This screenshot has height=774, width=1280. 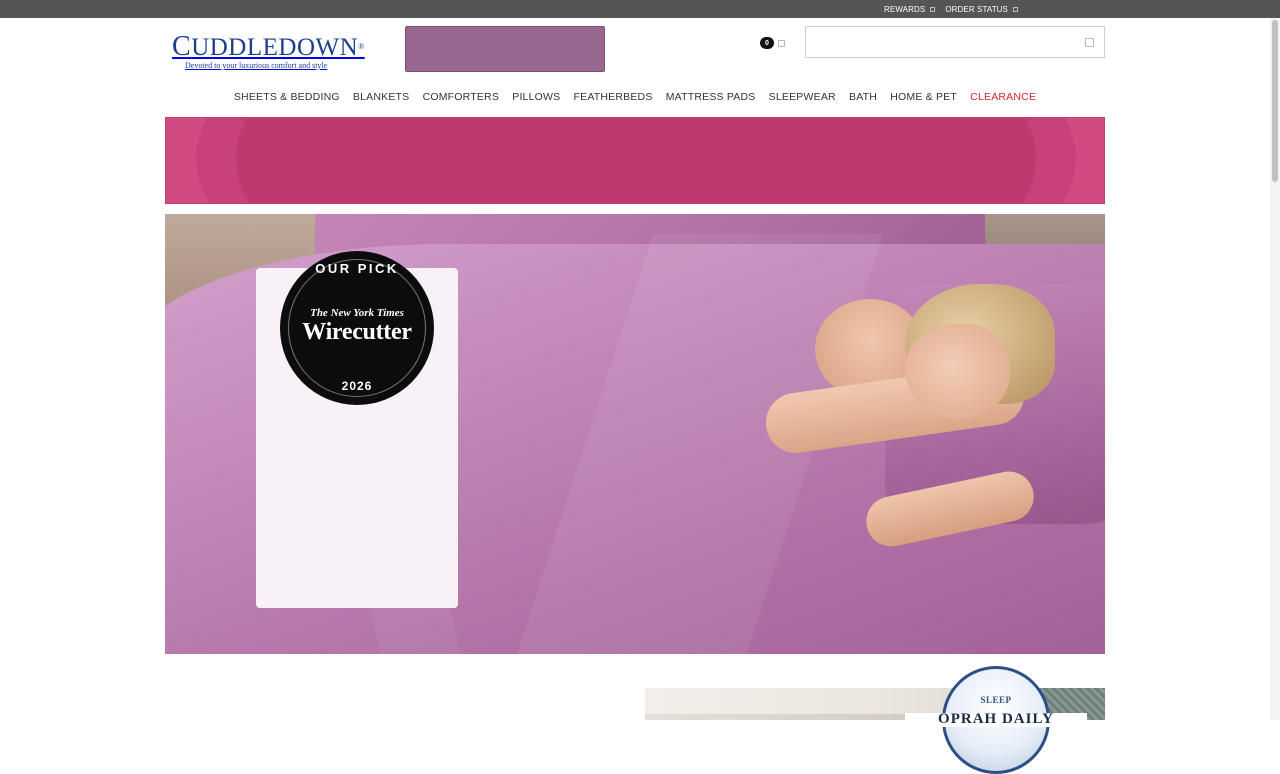 I want to click on badge-our-pick: OUR PICK, so click(x=357, y=268).